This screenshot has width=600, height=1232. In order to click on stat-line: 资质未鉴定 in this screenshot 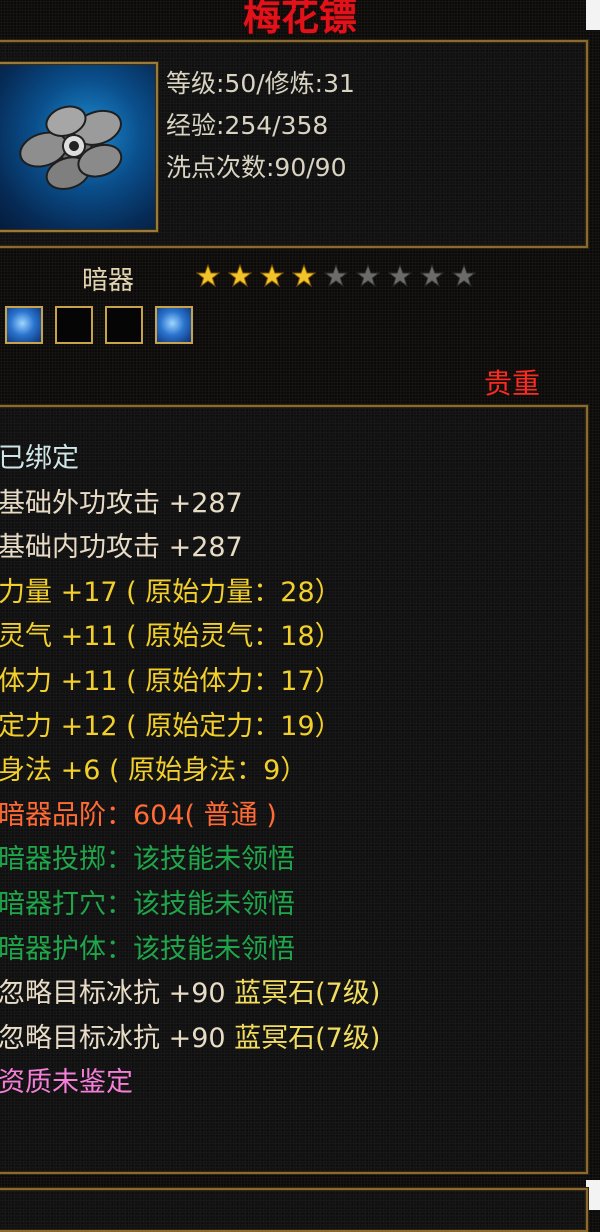, I will do `click(66, 1079)`.